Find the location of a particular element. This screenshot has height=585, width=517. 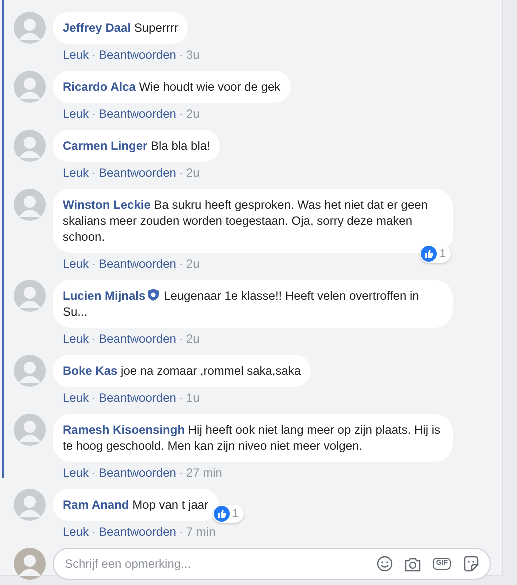

emoji-icon is located at coordinates (385, 564).